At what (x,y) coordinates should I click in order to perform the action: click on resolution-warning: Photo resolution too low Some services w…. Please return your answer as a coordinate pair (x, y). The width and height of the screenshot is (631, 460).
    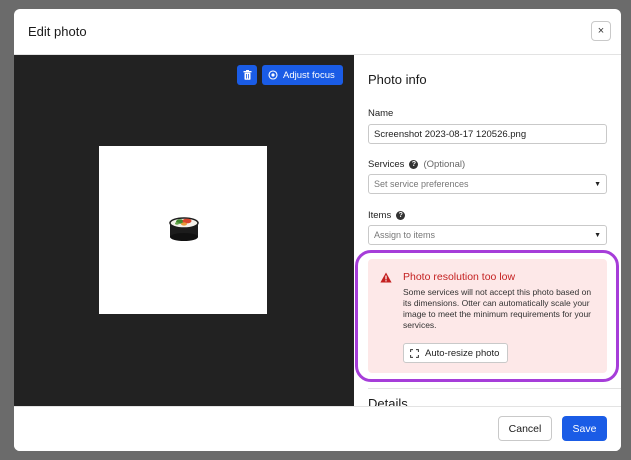
    Looking at the image, I should click on (487, 316).